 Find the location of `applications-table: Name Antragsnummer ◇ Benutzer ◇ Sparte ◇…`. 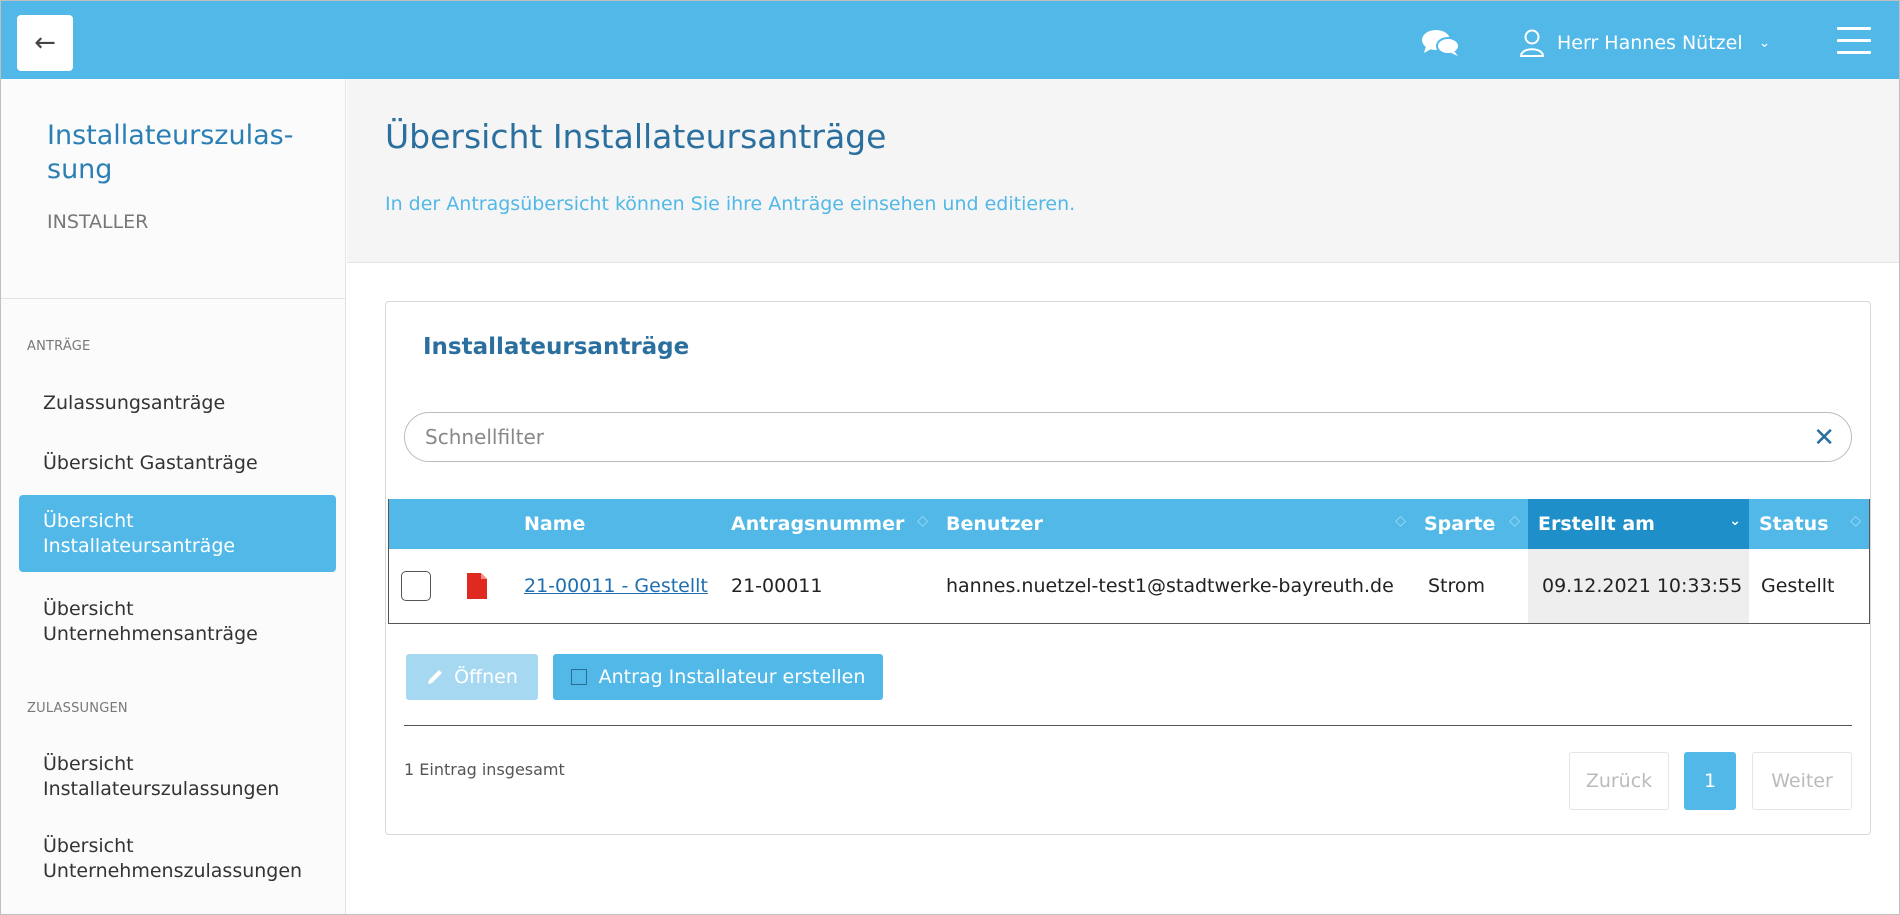

applications-table: Name Antragsnummer ◇ Benutzer ◇ Sparte ◇… is located at coordinates (1129, 561).